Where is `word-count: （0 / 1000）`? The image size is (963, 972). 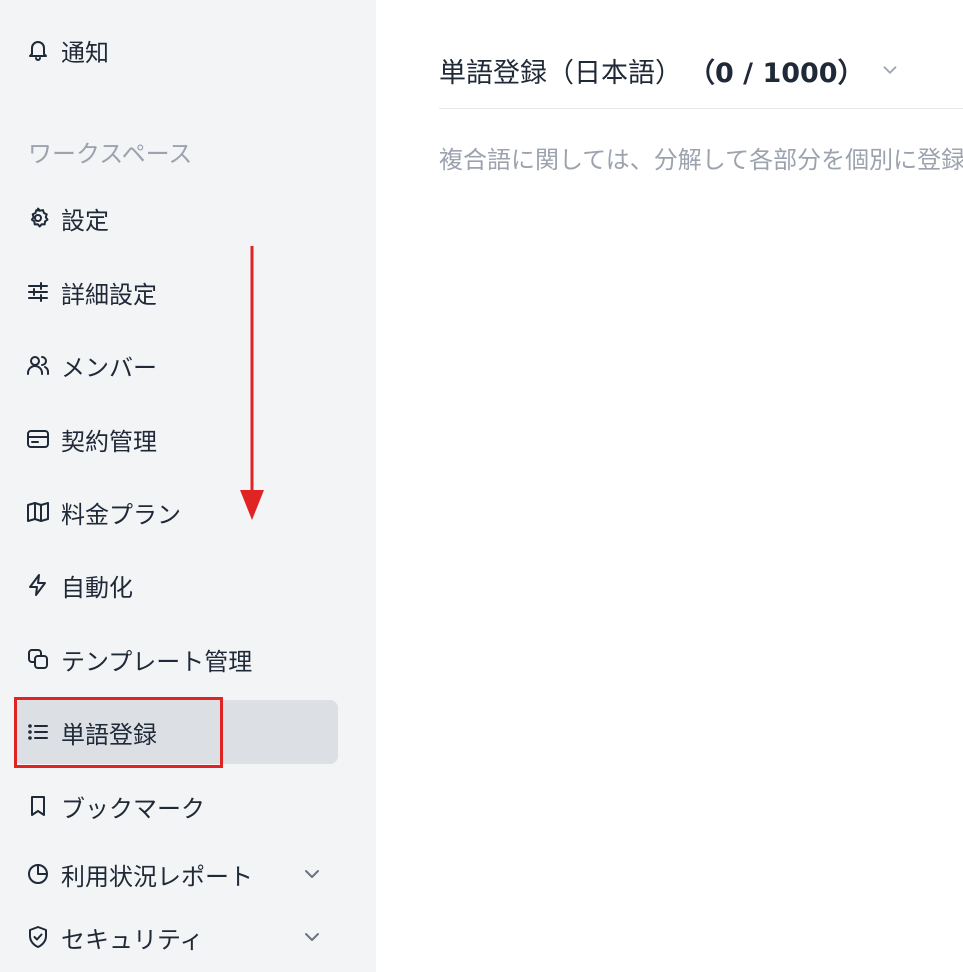 word-count: （0 / 1000） is located at coordinates (776, 73).